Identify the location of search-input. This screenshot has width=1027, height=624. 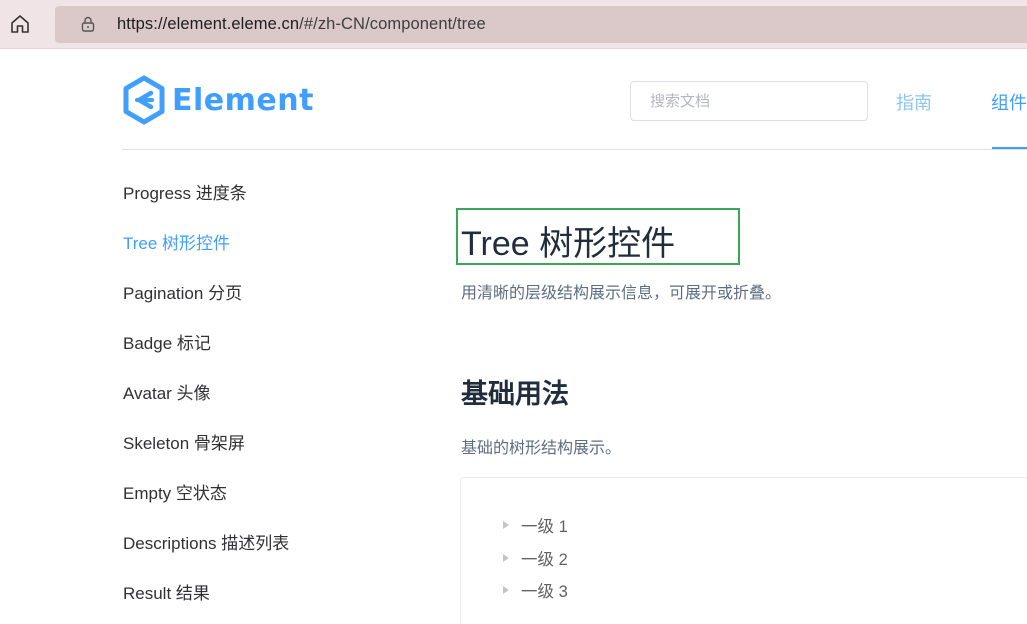
(749, 101).